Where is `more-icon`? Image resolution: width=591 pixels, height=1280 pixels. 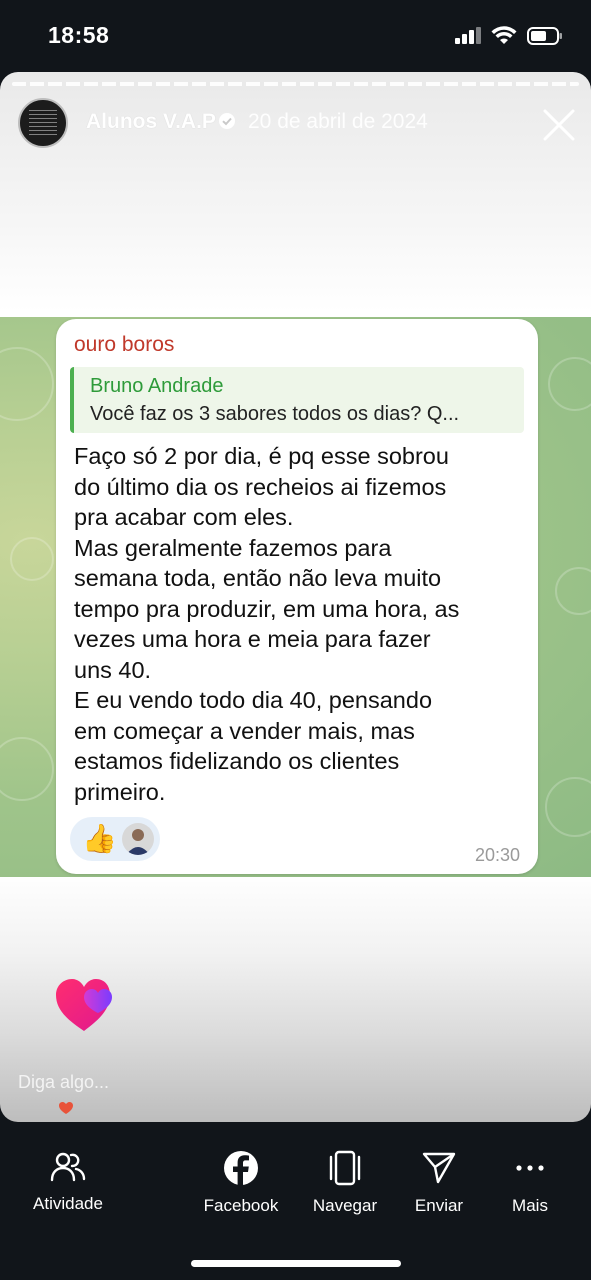 more-icon is located at coordinates (530, 1168).